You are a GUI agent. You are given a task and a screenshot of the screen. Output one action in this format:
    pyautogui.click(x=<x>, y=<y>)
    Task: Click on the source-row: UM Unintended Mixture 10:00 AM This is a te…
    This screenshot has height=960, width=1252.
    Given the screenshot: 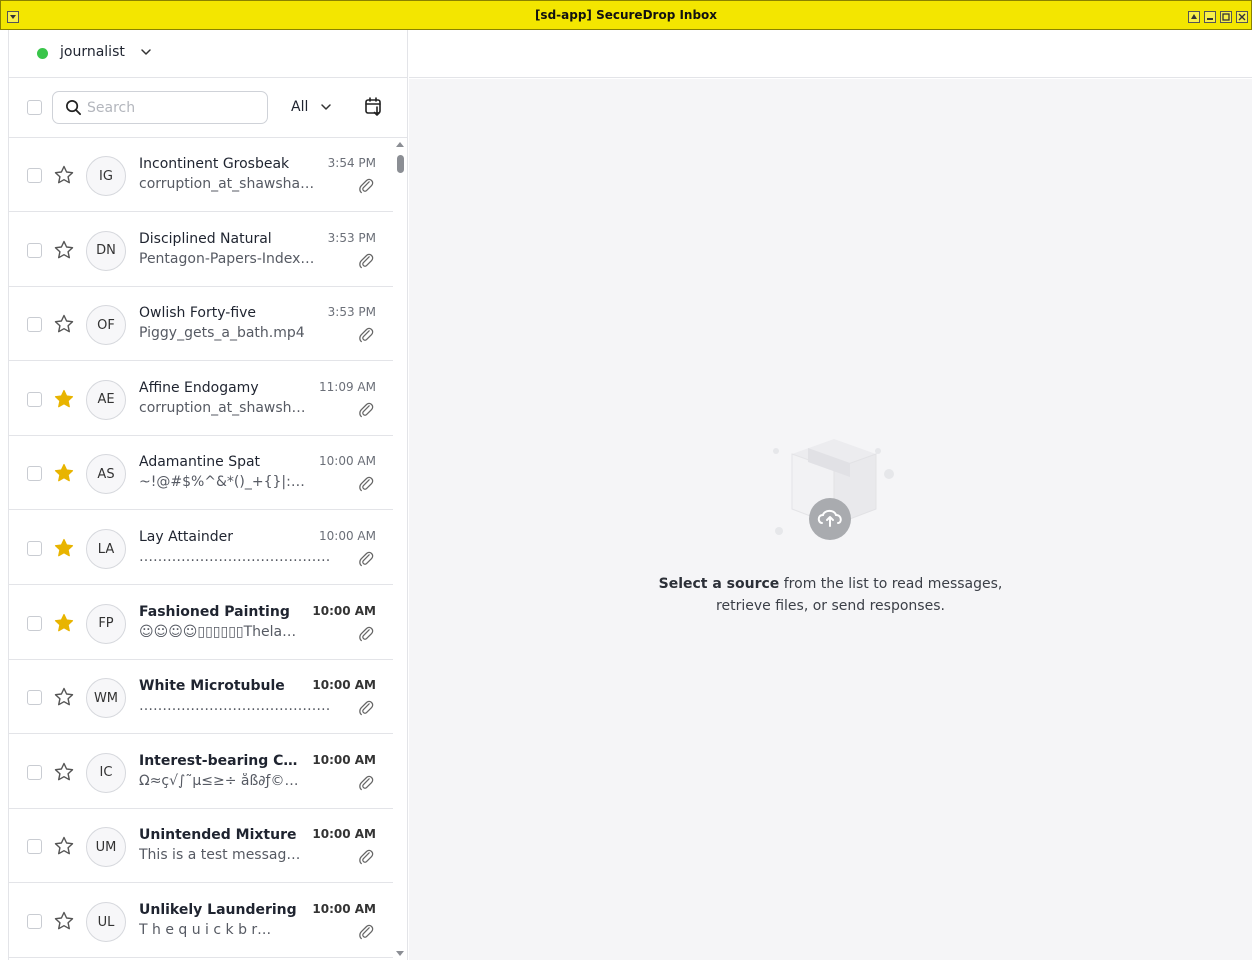 What is the action you would take?
    pyautogui.click(x=201, y=846)
    